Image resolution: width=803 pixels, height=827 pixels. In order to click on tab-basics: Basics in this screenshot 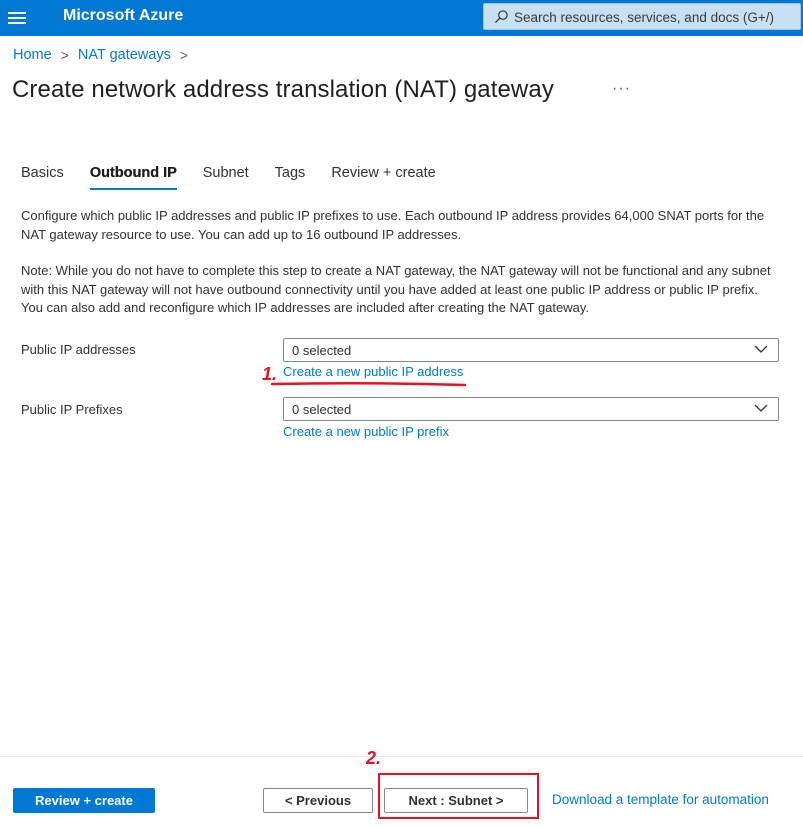, I will do `click(42, 176)`.